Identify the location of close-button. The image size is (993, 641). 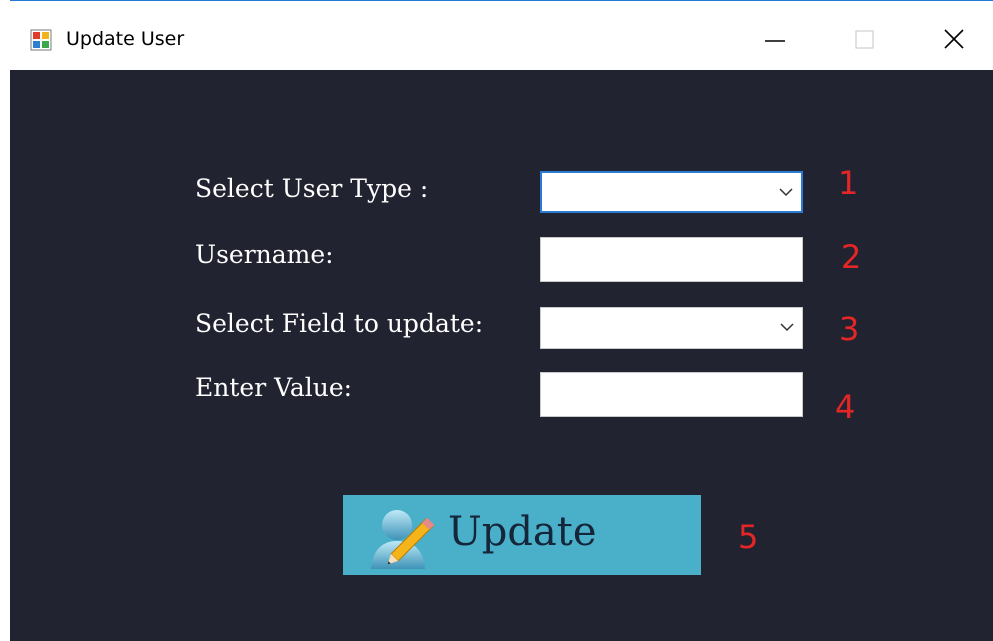
(954, 36).